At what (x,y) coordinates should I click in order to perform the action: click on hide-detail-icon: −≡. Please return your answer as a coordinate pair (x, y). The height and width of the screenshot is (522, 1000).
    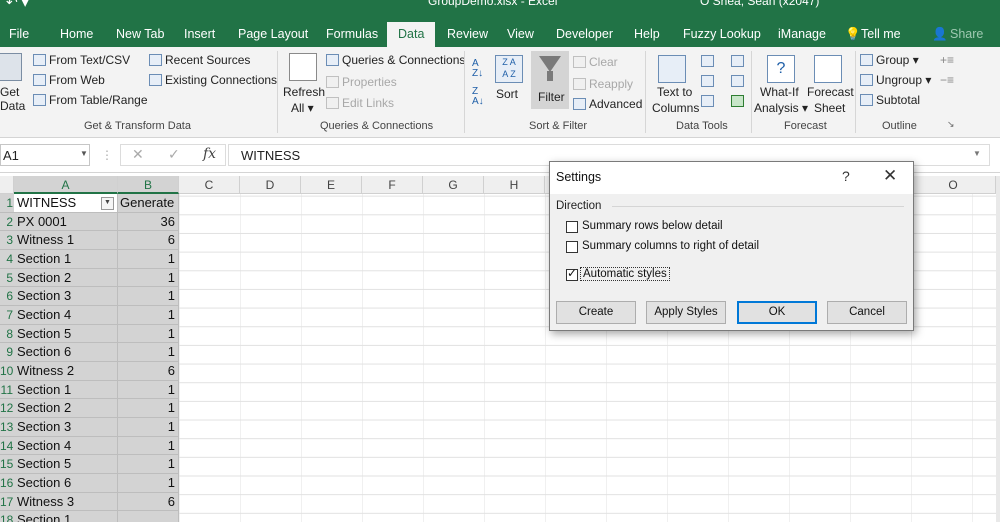
    Looking at the image, I should click on (947, 80).